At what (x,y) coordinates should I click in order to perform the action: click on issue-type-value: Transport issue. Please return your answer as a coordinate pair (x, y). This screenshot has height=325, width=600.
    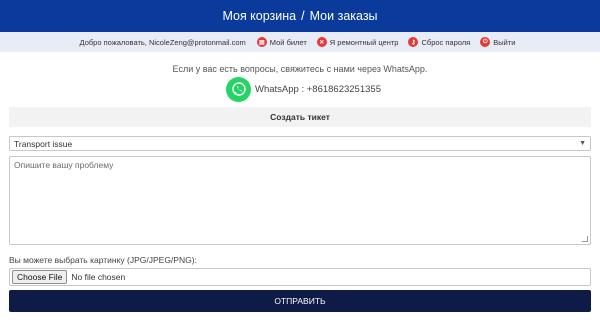
    Looking at the image, I should click on (43, 143).